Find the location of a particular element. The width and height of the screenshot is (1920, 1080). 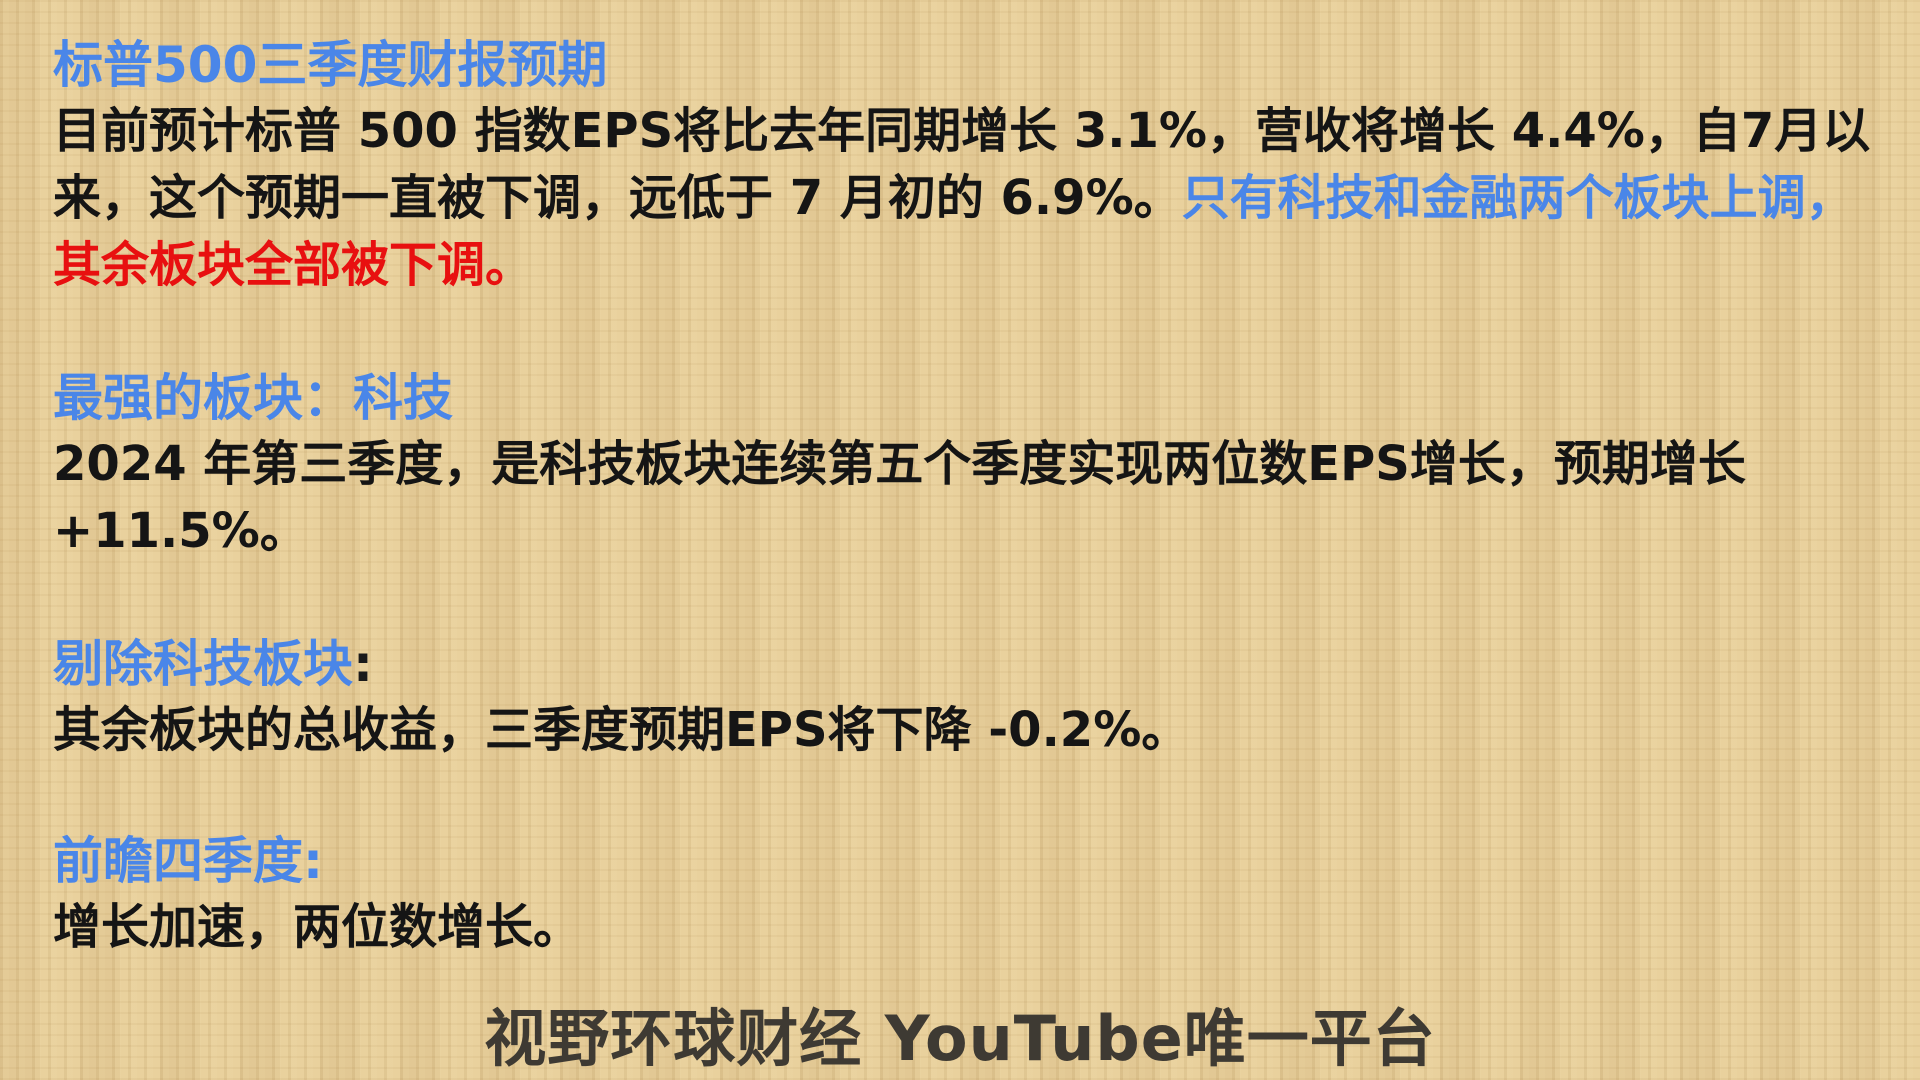

section-paragraph: 增长加速，两位数增长。 is located at coordinates (317, 927).